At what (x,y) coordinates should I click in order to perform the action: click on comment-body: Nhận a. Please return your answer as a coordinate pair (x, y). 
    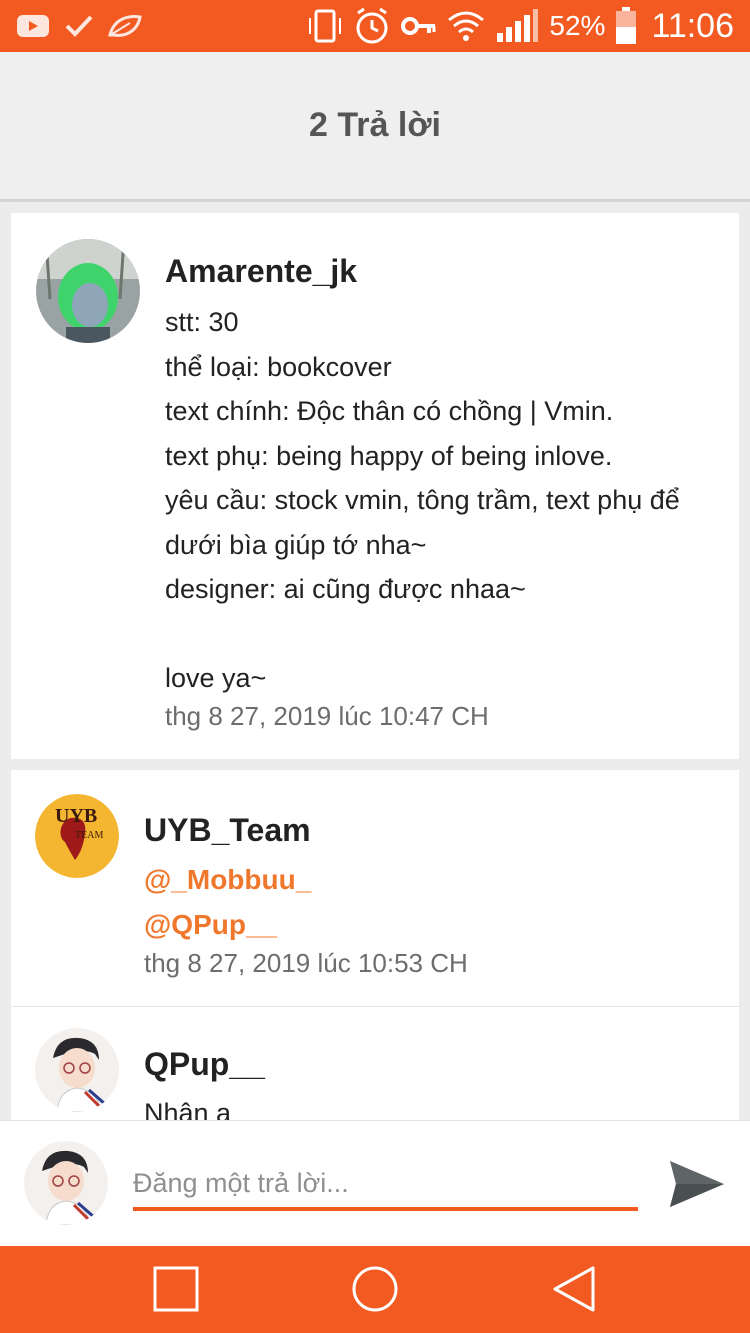
    Looking at the image, I should click on (188, 1109).